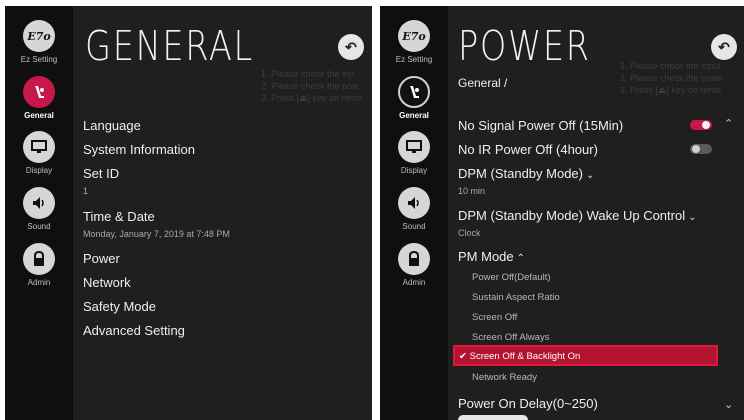 The image size is (744, 420). What do you see at coordinates (86, 191) in the screenshot?
I see `set-id-value: 1` at bounding box center [86, 191].